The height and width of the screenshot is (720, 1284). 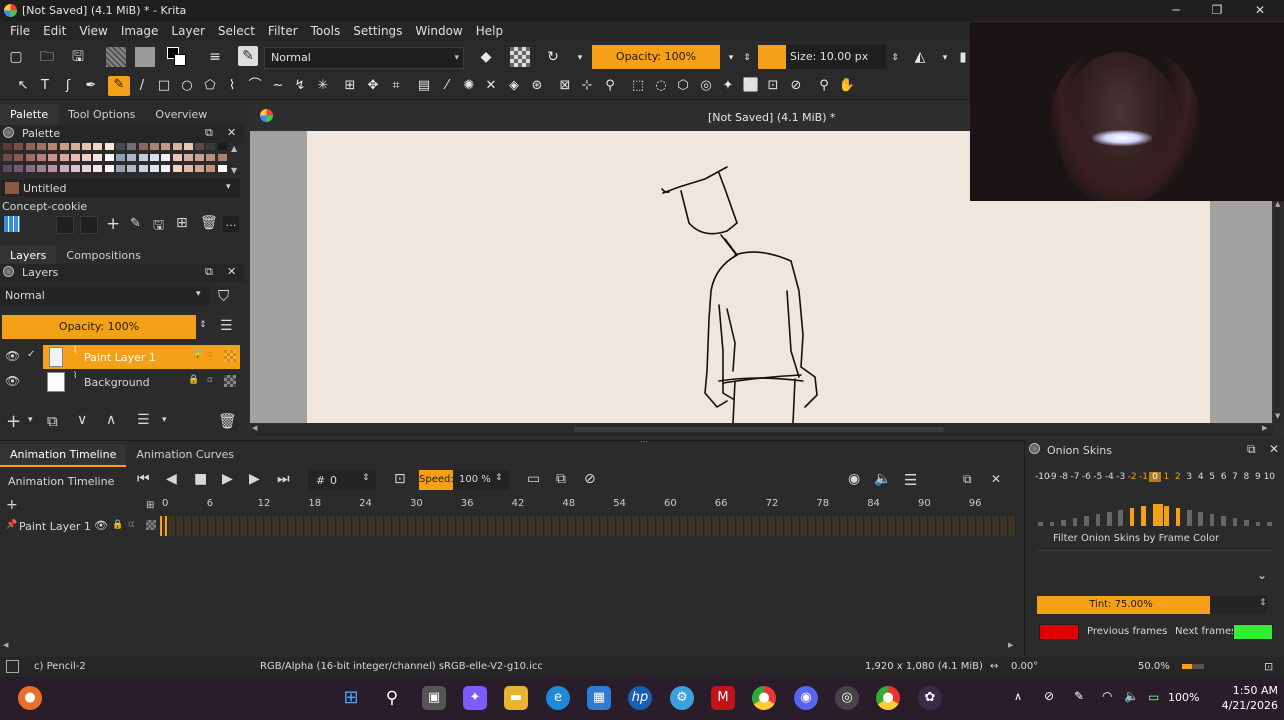 I want to click on onion-frame-number: 8, so click(x=1246, y=477).